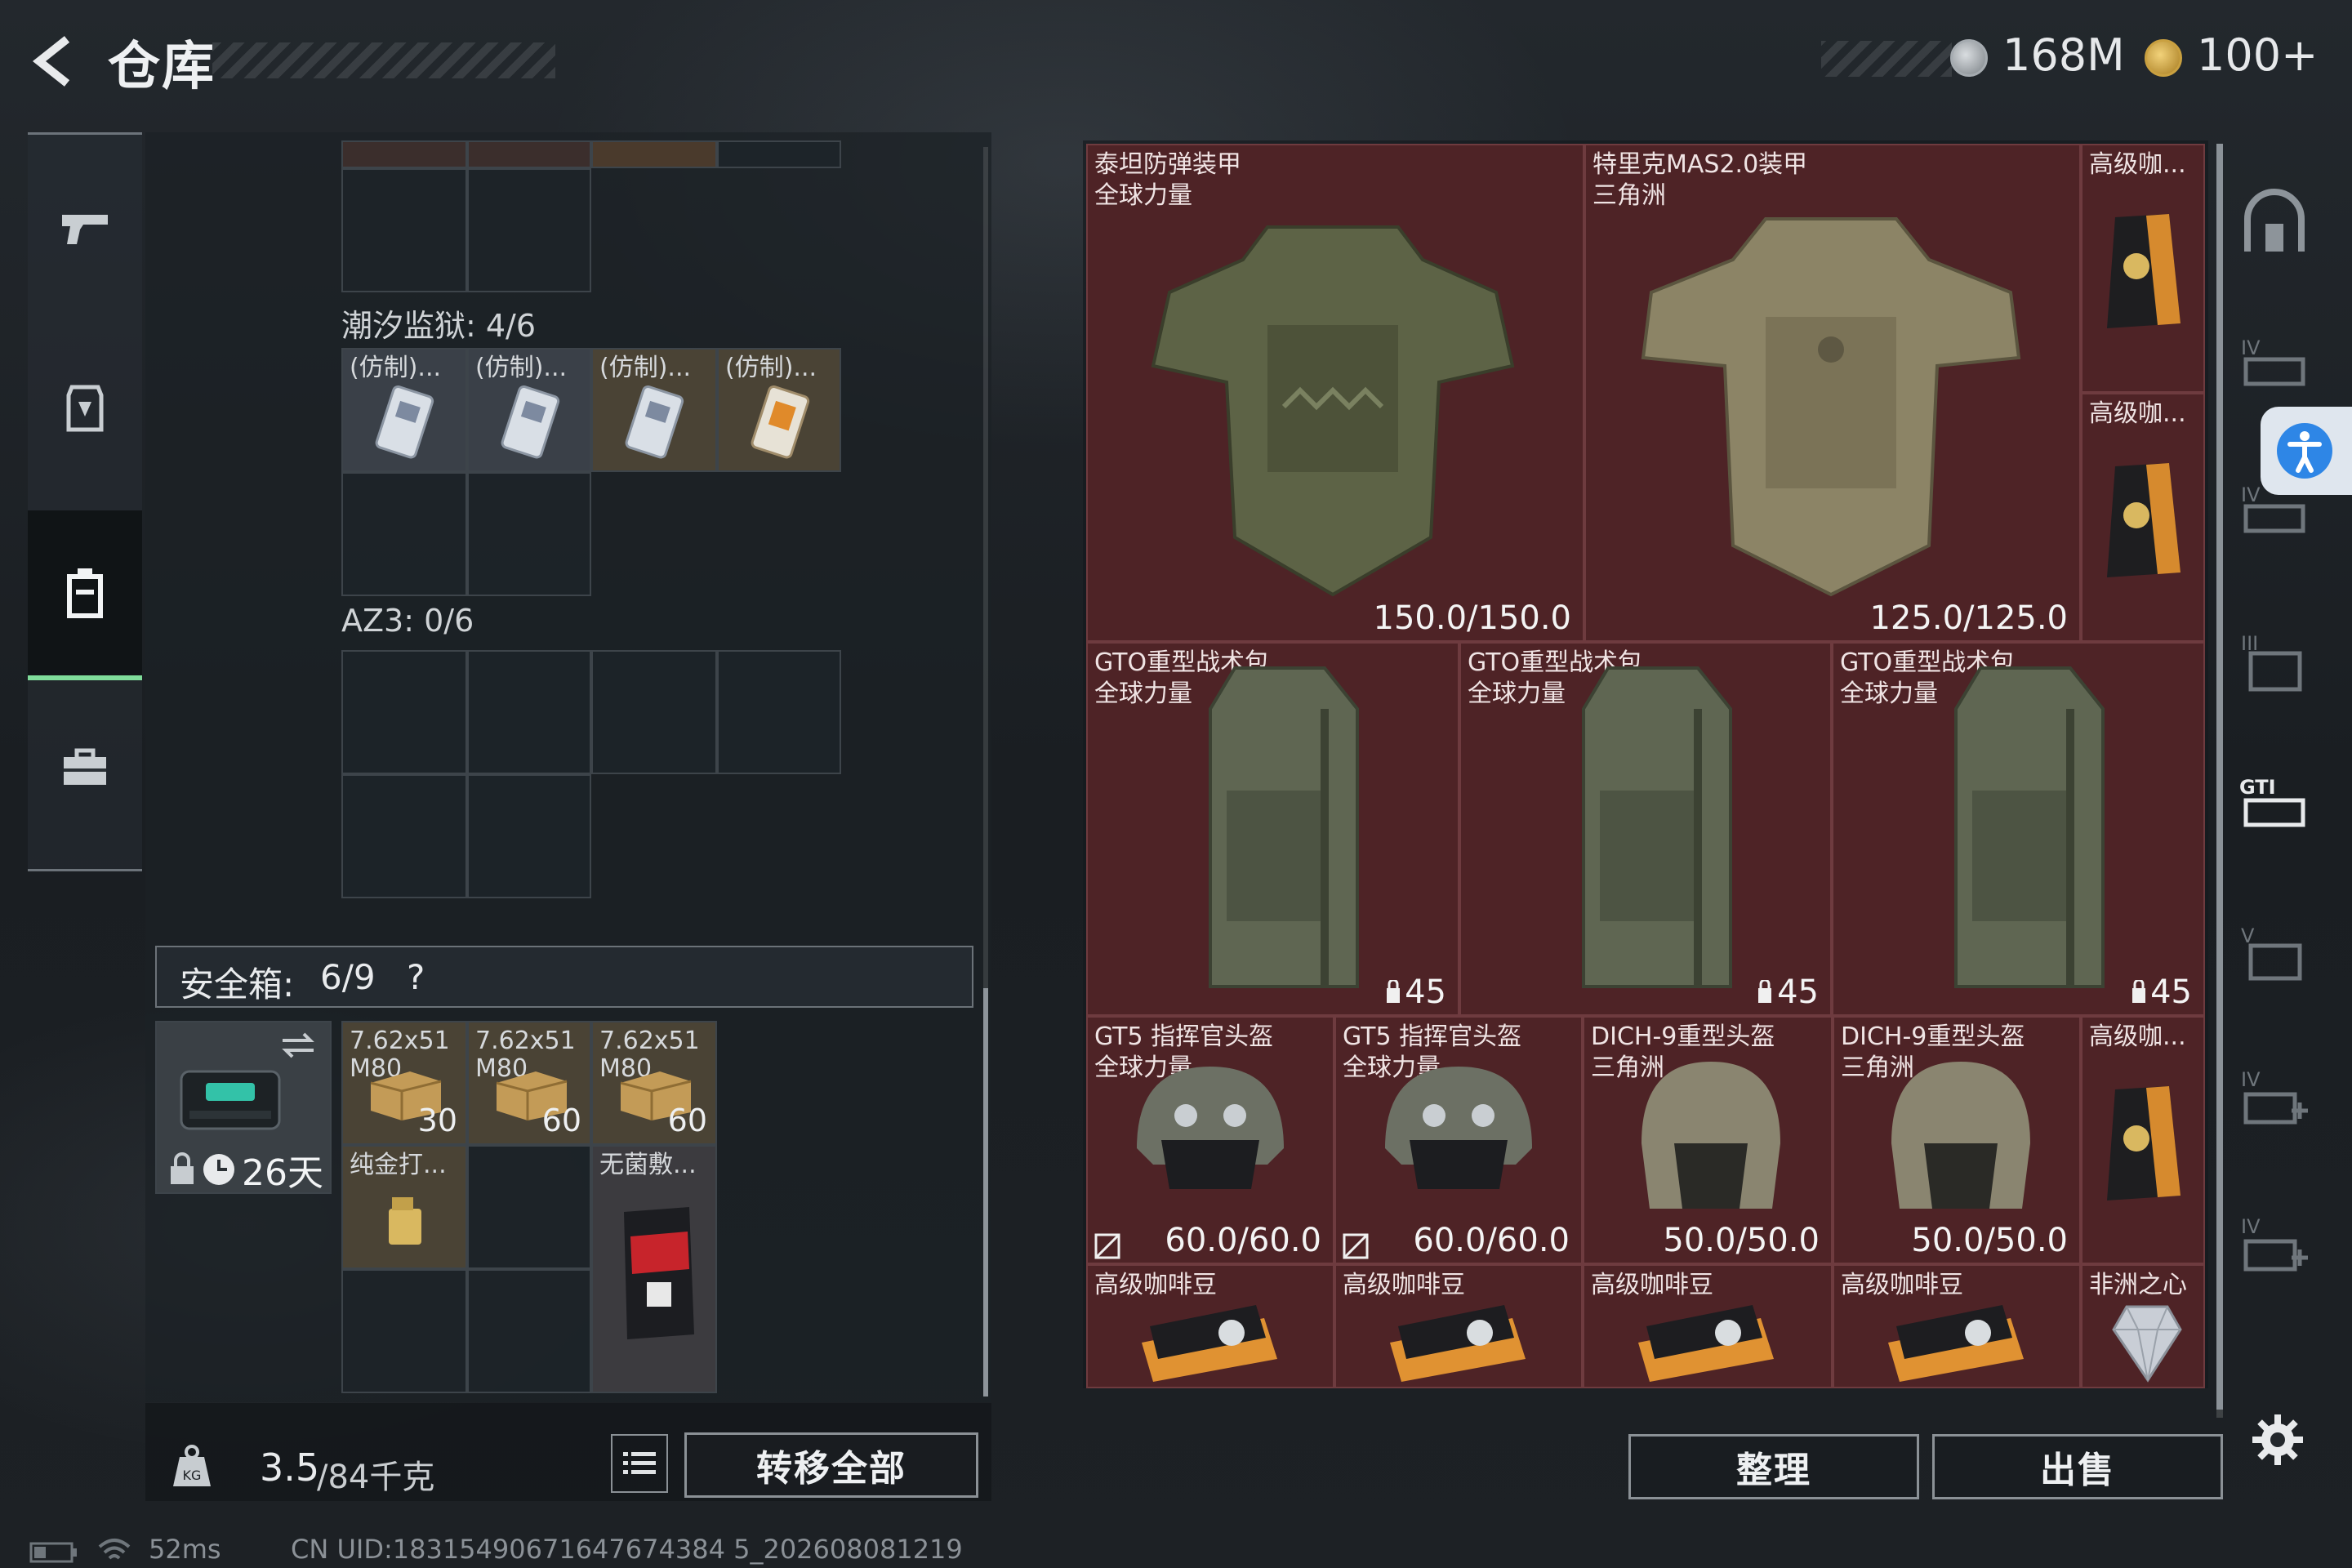 The height and width of the screenshot is (1568, 2352). I want to click on safe-box-case: 26天, so click(243, 1107).